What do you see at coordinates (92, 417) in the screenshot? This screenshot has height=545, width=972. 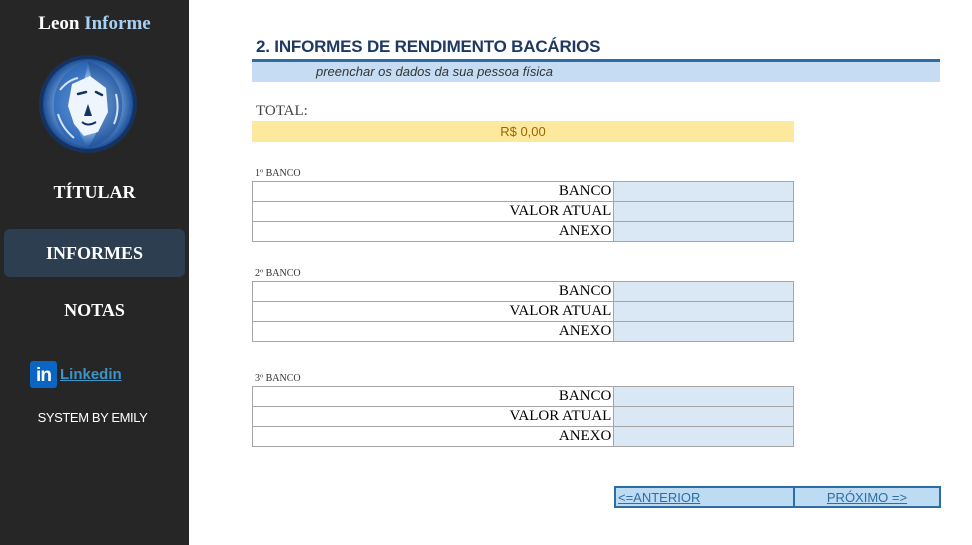 I see `system-credit: SYSTEM BY EMILY` at bounding box center [92, 417].